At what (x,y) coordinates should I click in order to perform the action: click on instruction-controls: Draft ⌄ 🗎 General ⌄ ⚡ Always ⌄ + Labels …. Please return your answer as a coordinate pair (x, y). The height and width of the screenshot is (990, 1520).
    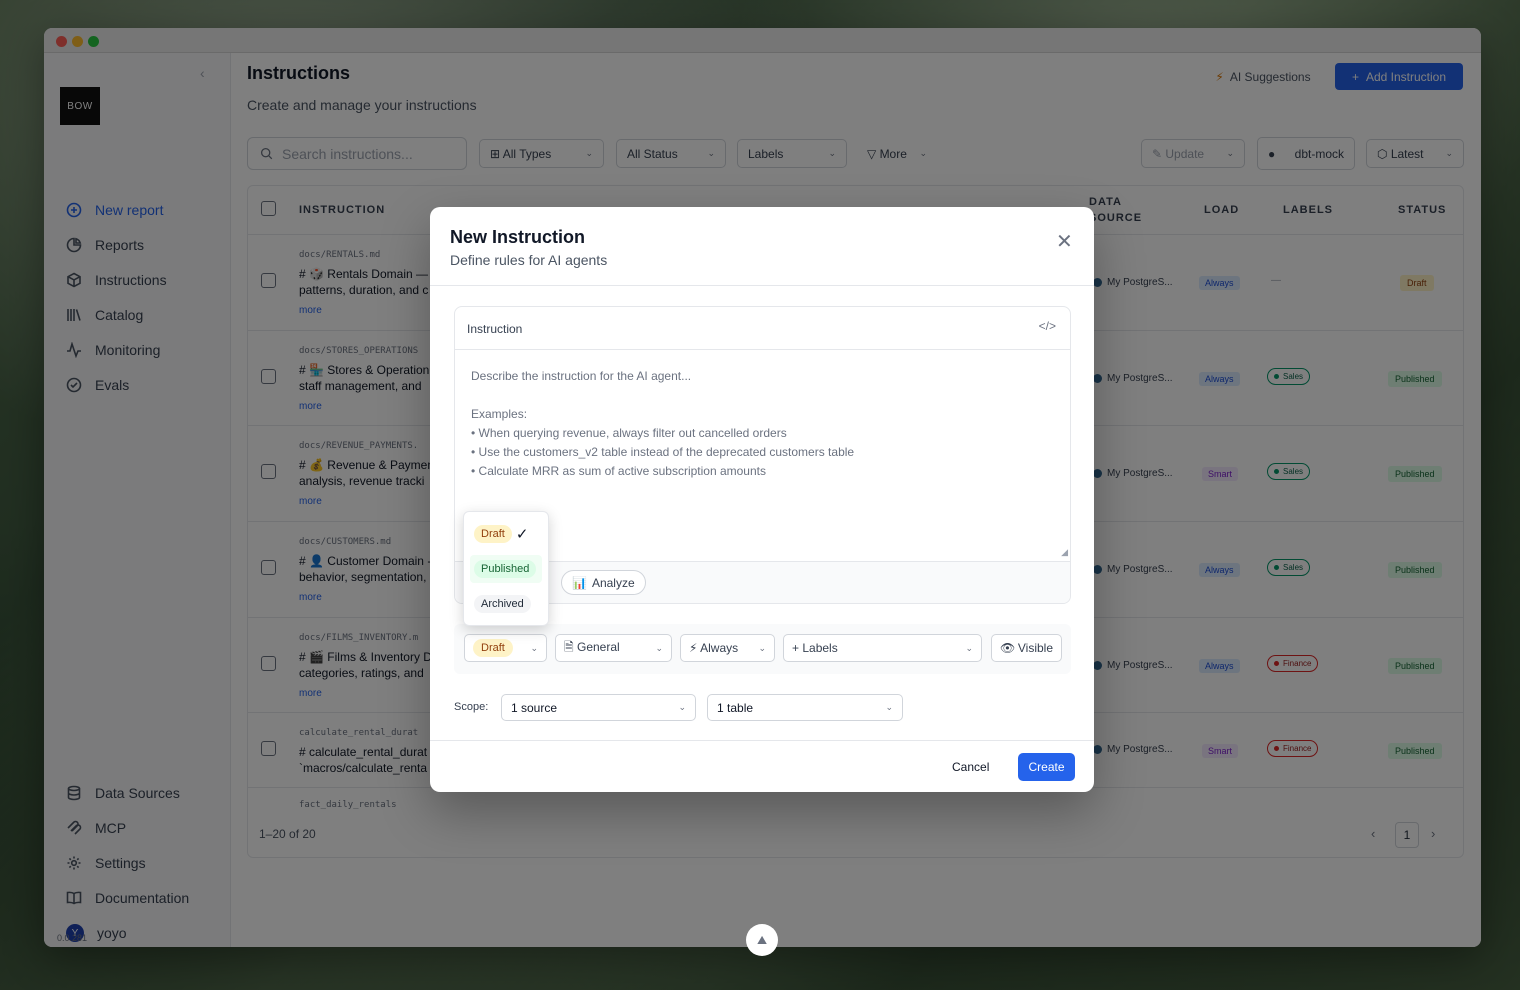
    Looking at the image, I should click on (762, 649).